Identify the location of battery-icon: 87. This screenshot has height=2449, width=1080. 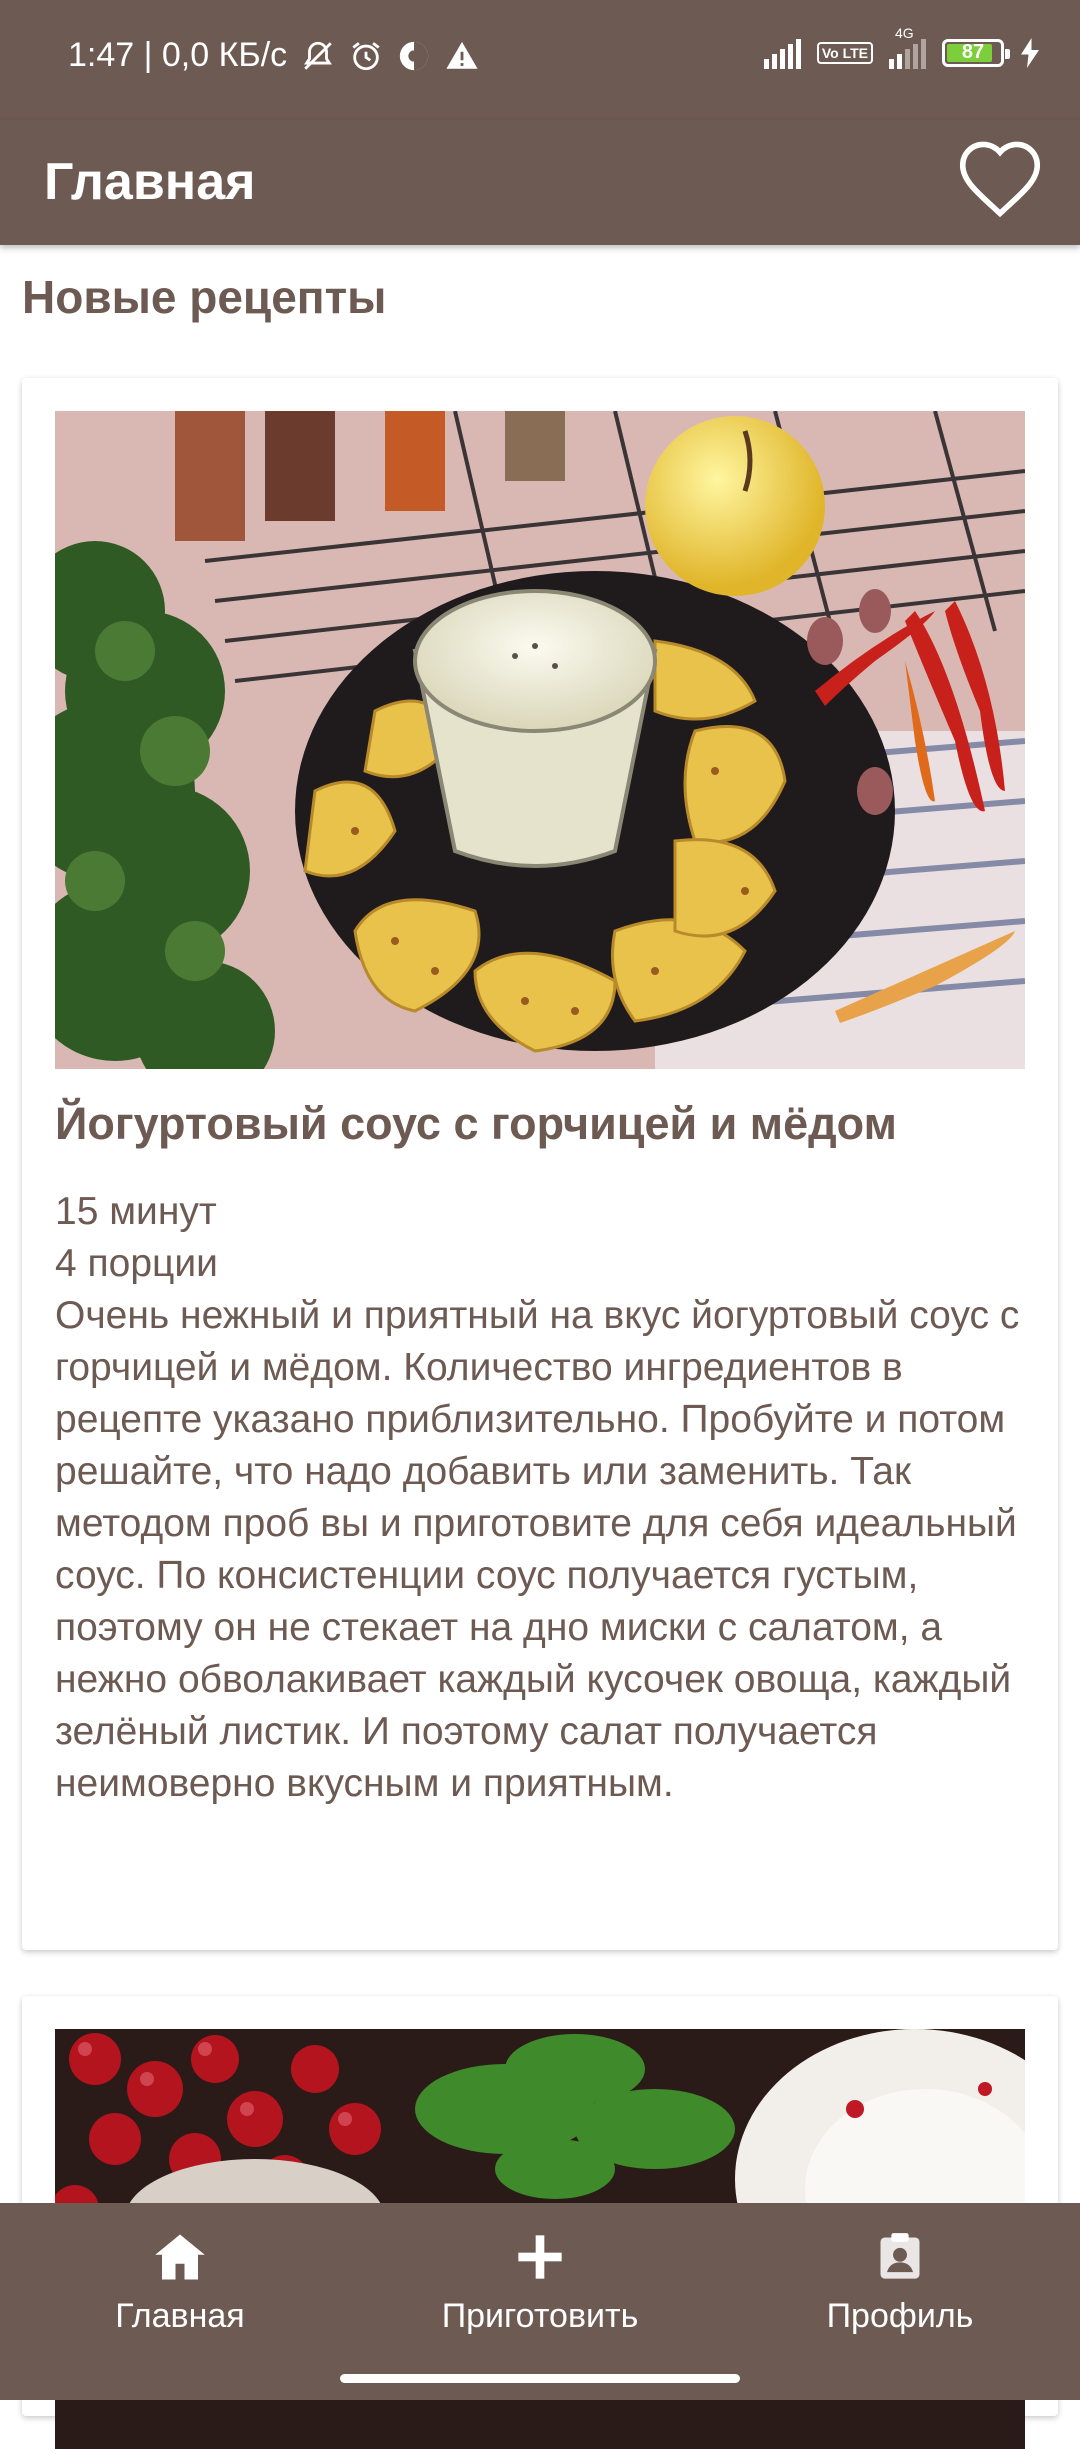
(976, 53).